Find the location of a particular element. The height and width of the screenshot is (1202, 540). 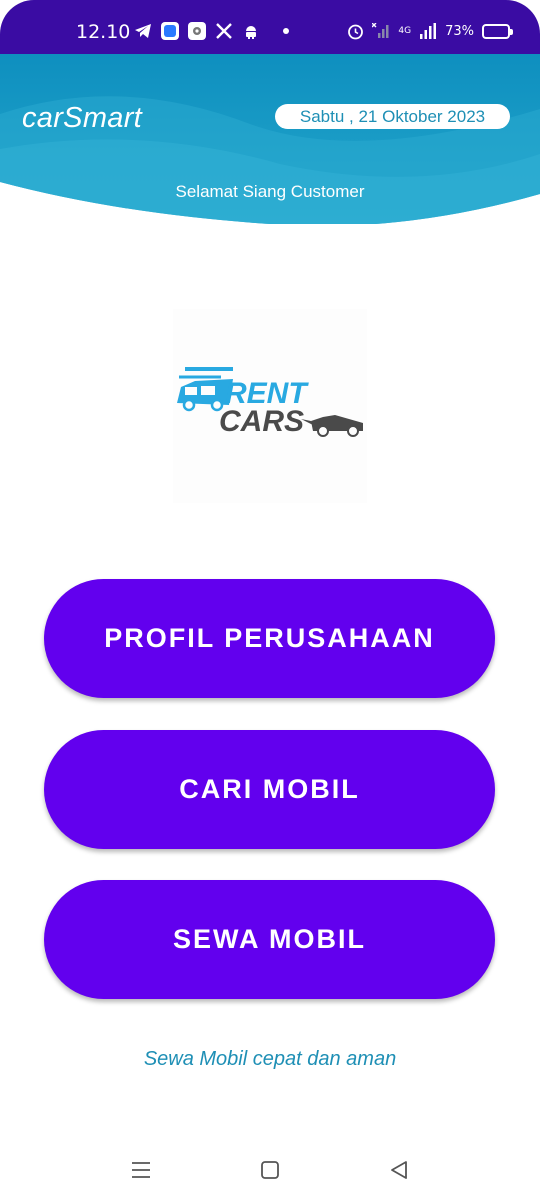

app-title: carSmart is located at coordinates (82, 118).